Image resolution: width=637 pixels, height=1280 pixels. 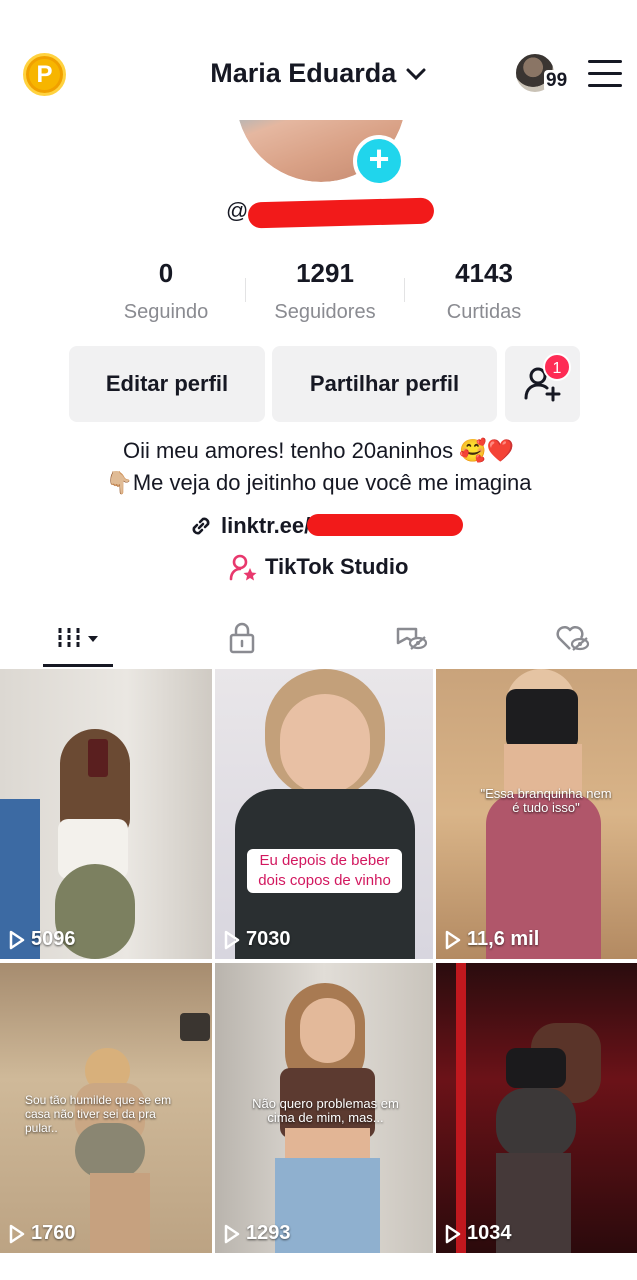 What do you see at coordinates (166, 312) in the screenshot?
I see `stat-following-label: Seguindo` at bounding box center [166, 312].